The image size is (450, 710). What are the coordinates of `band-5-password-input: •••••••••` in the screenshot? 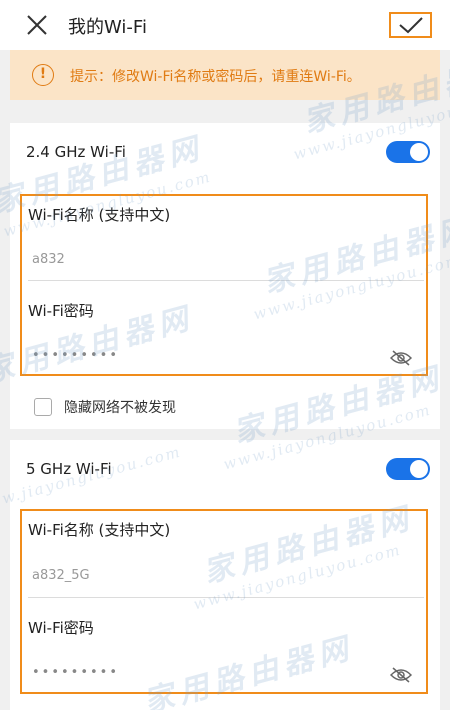 It's located at (75, 672).